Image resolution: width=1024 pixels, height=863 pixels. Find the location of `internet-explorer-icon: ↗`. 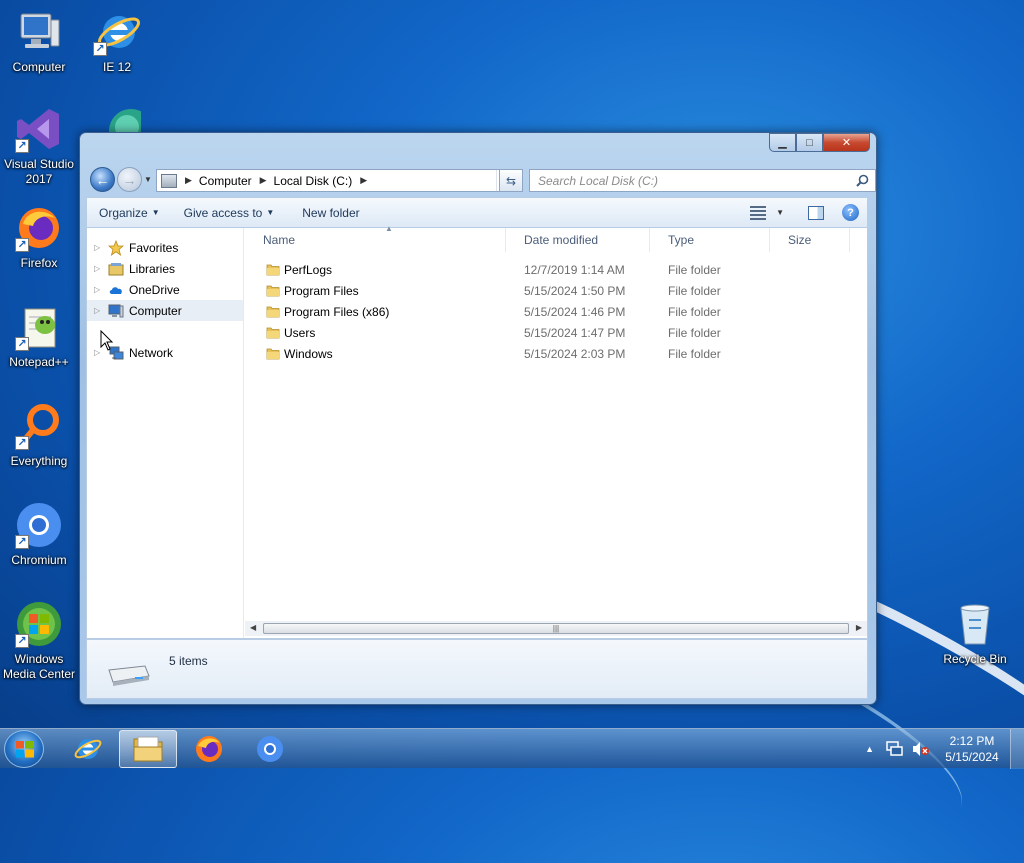

internet-explorer-icon: ↗ is located at coordinates (117, 32).